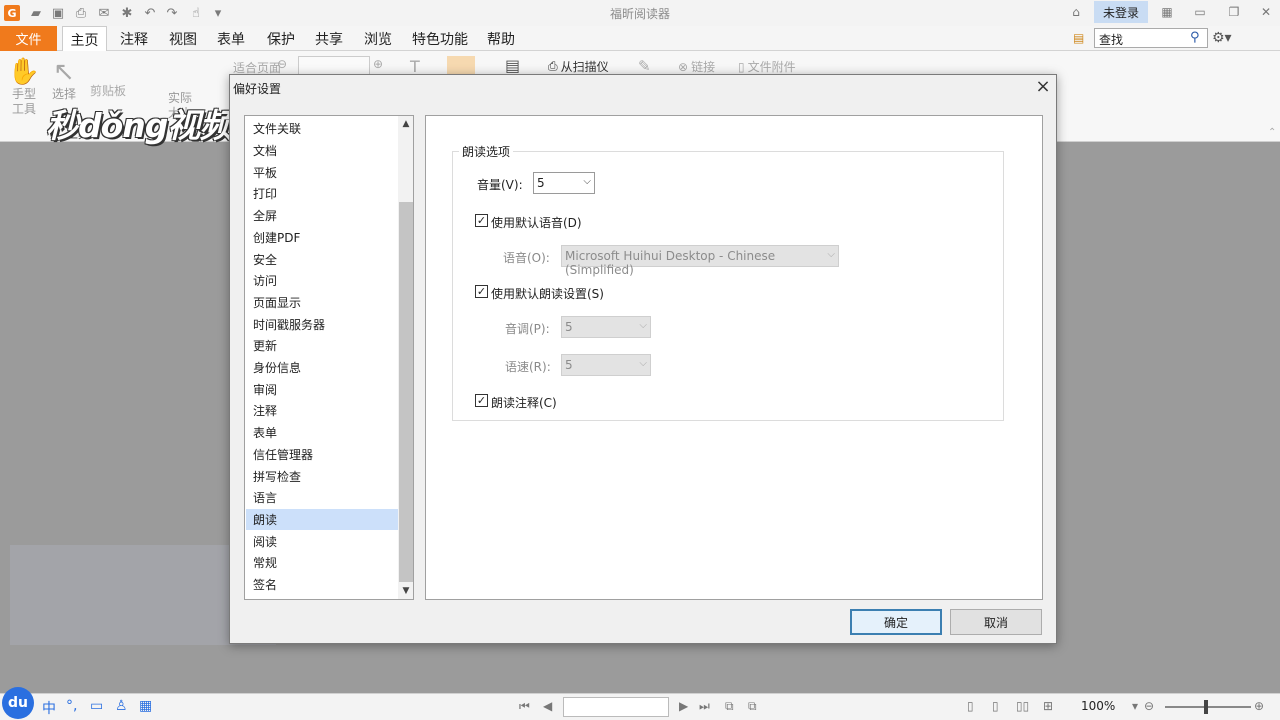  Describe the element at coordinates (1167, 12) in the screenshot. I see `layout-grid-icon: ▦` at that location.